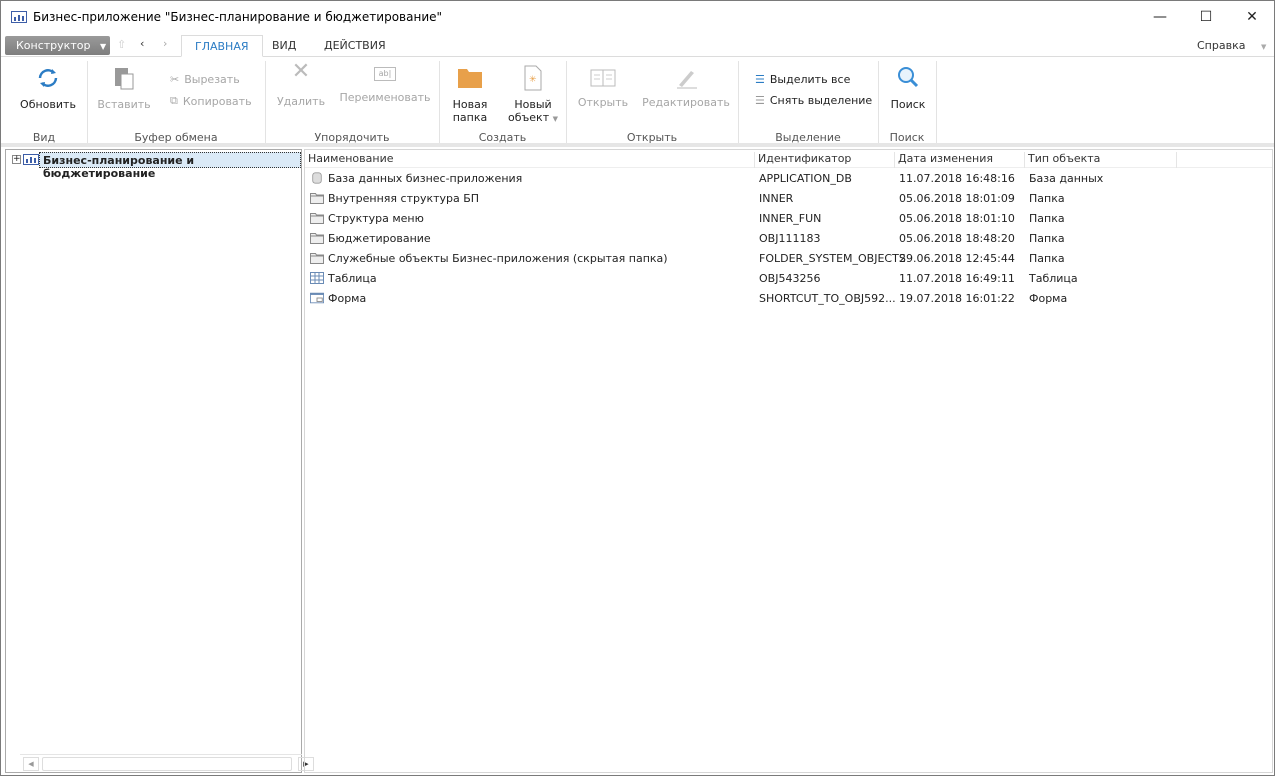 Image resolution: width=1275 pixels, height=776 pixels. I want to click on horizontal-scrollbar: ◀ ▶, so click(167, 762).